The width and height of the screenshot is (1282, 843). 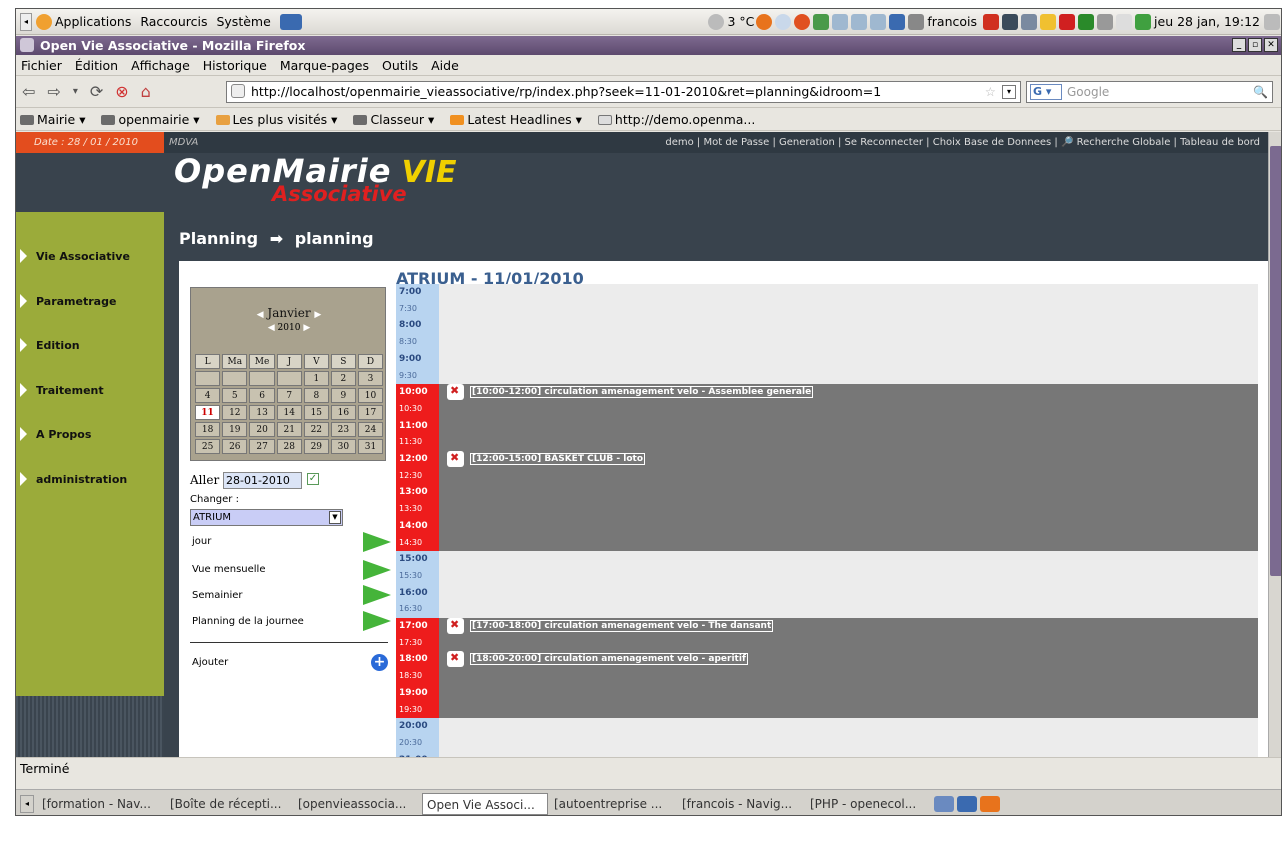 What do you see at coordinates (121, 91) in the screenshot?
I see `stop-icon: ⊗` at bounding box center [121, 91].